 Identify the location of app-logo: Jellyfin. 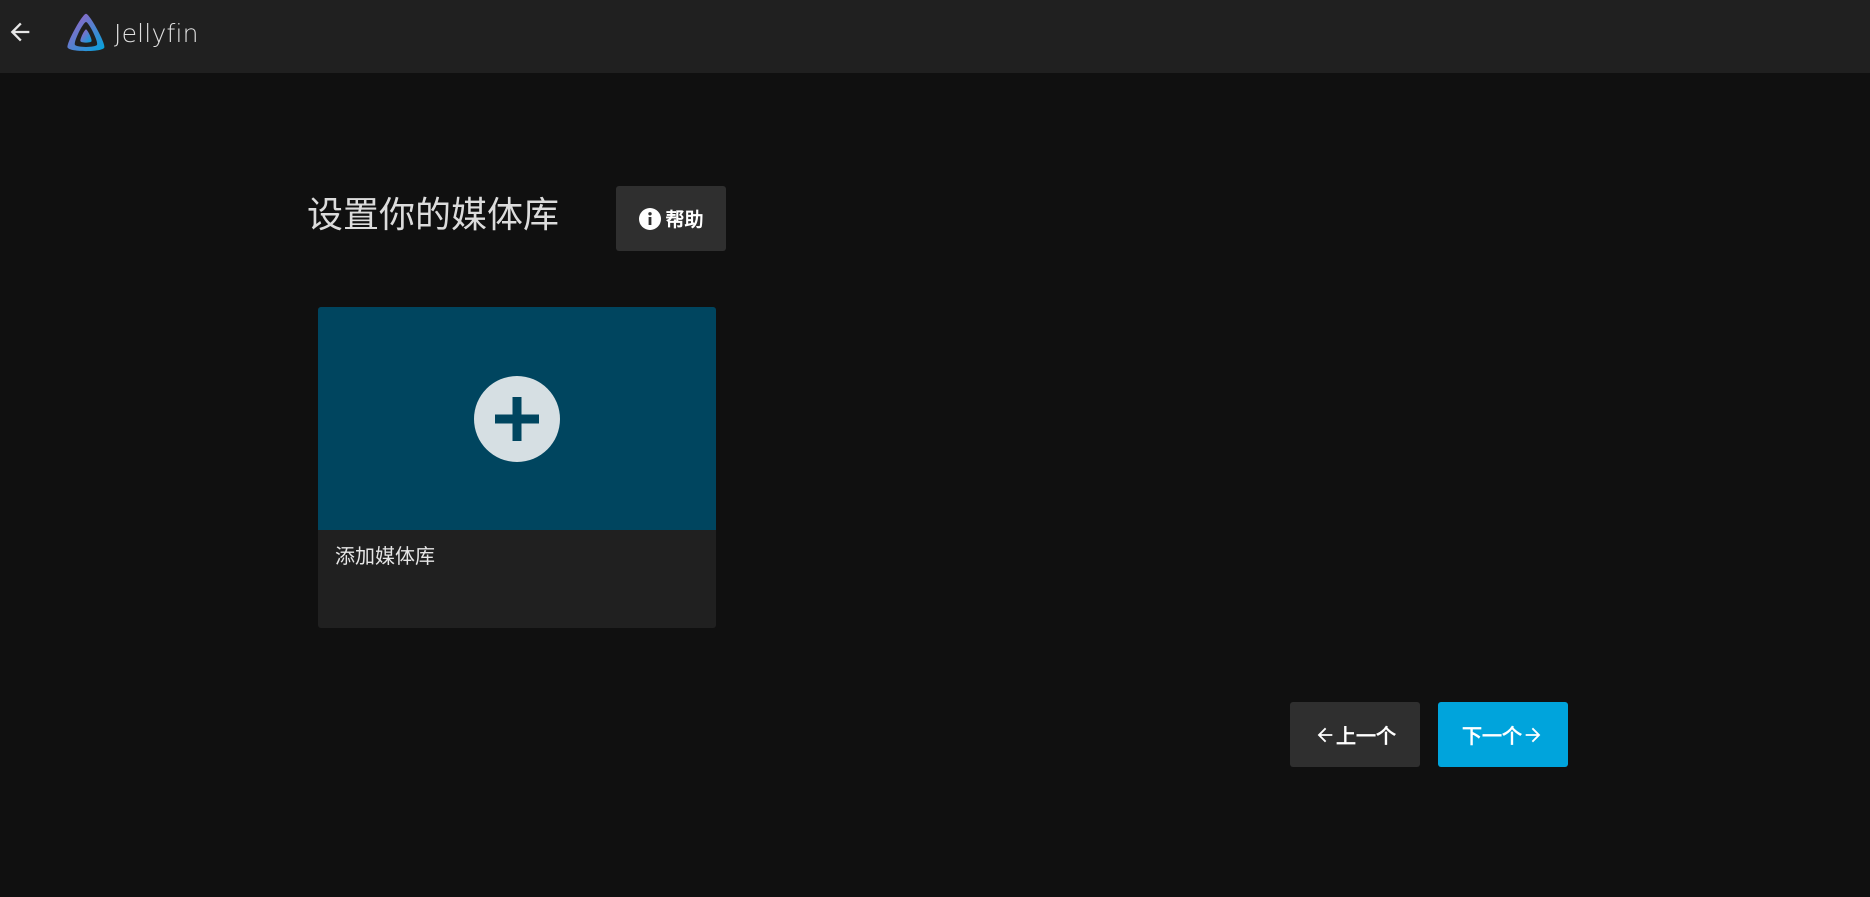
(131, 33).